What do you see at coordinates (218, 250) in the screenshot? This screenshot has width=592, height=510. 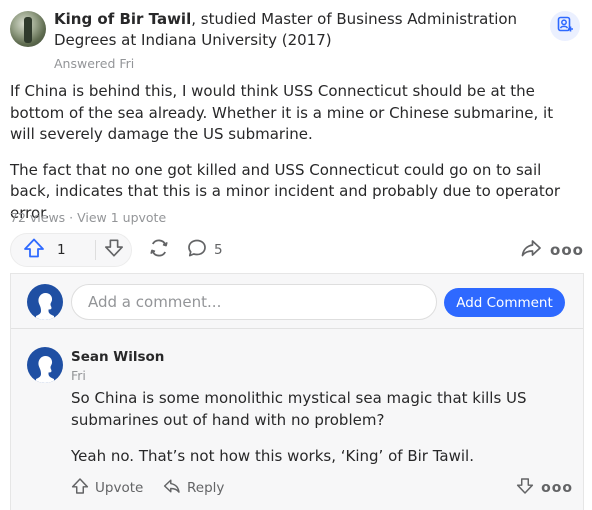 I see `comment-count: 5` at bounding box center [218, 250].